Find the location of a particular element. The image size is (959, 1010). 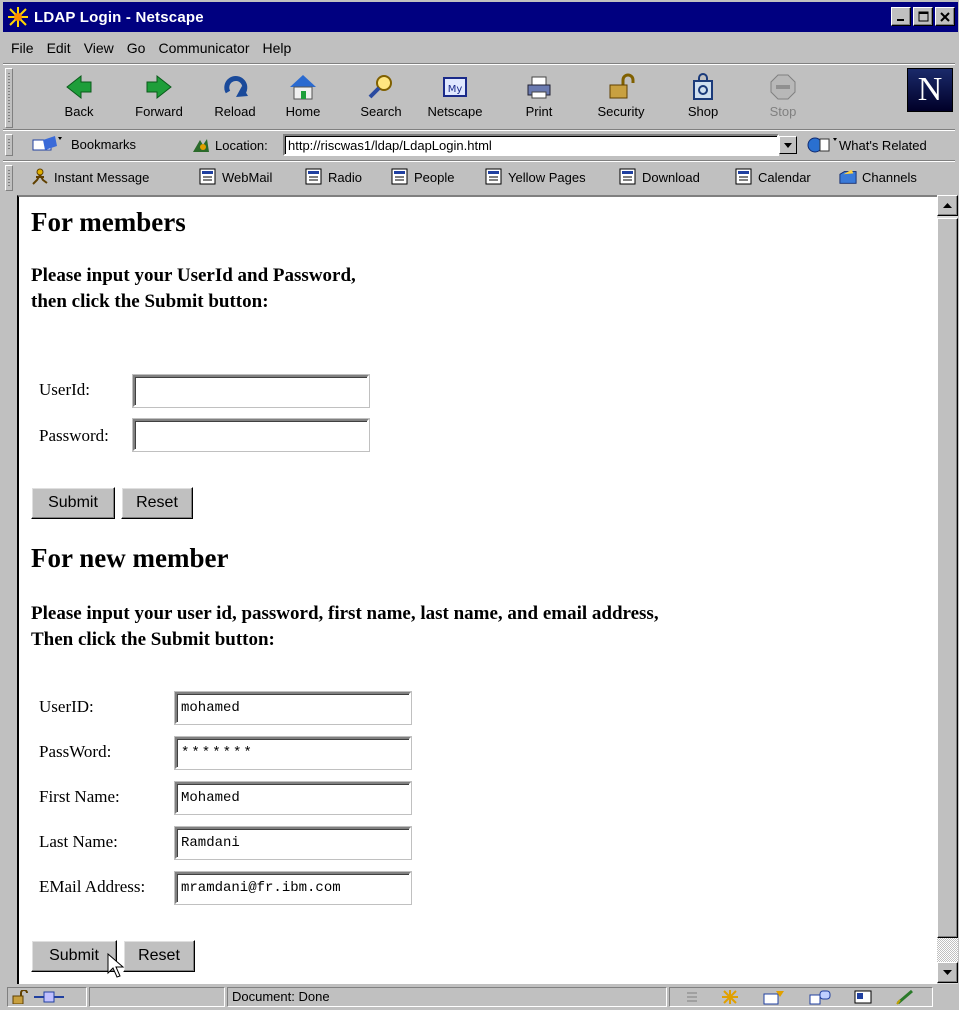

pt-calendar: Calendar is located at coordinates (773, 177).